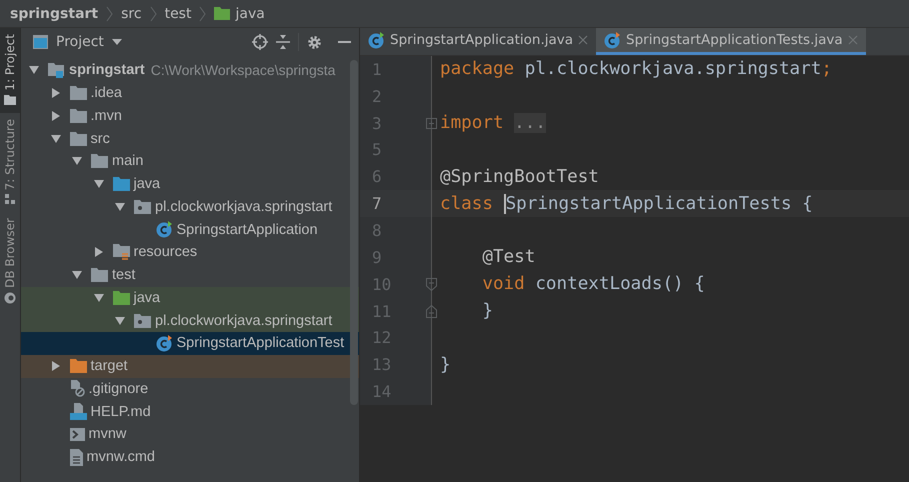 This screenshot has width=909, height=482. Describe the element at coordinates (260, 343) in the screenshot. I see `tree-item-label: SpringstartApplicationTest` at that location.